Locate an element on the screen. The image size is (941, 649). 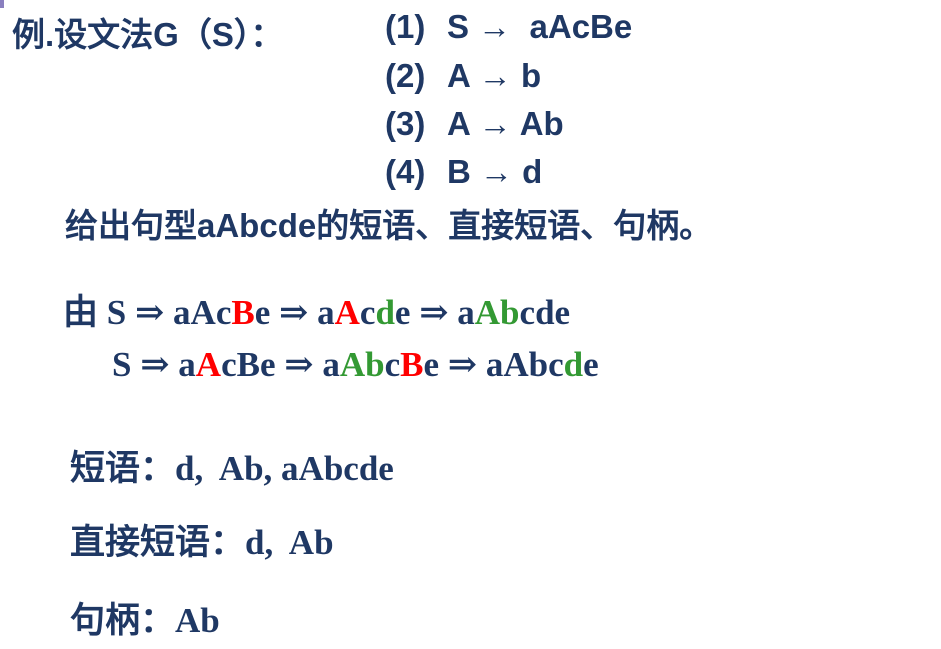
rule-number: (4) is located at coordinates (405, 171).